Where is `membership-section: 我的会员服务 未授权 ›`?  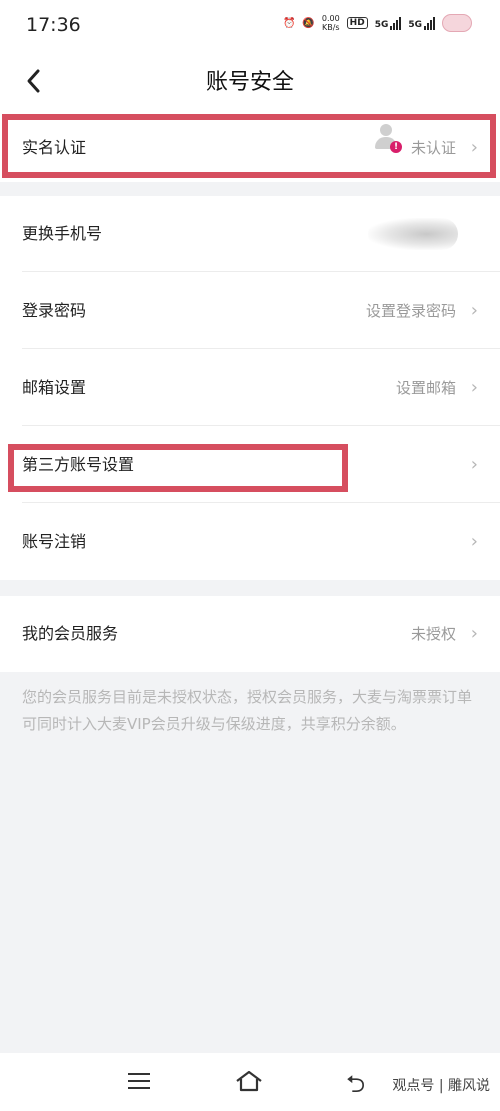 membership-section: 我的会员服务 未授权 › is located at coordinates (250, 634).